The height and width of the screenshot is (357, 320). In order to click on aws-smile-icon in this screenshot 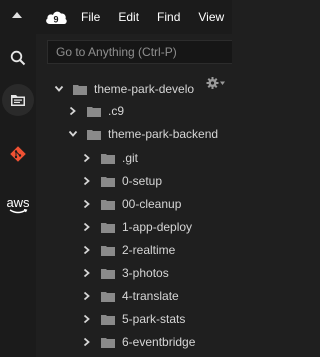, I will do `click(18, 211)`.